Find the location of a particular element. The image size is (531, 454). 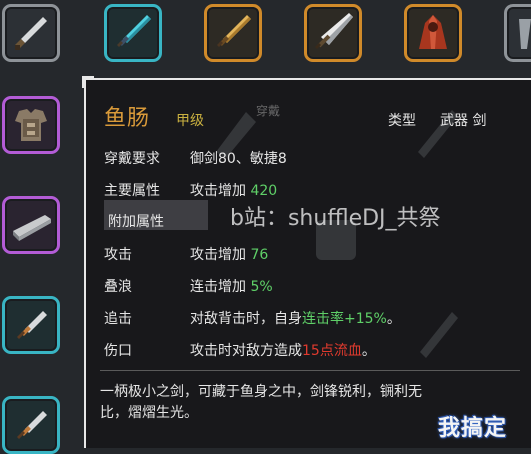

stat-label-main: 主要属性 is located at coordinates (132, 191).